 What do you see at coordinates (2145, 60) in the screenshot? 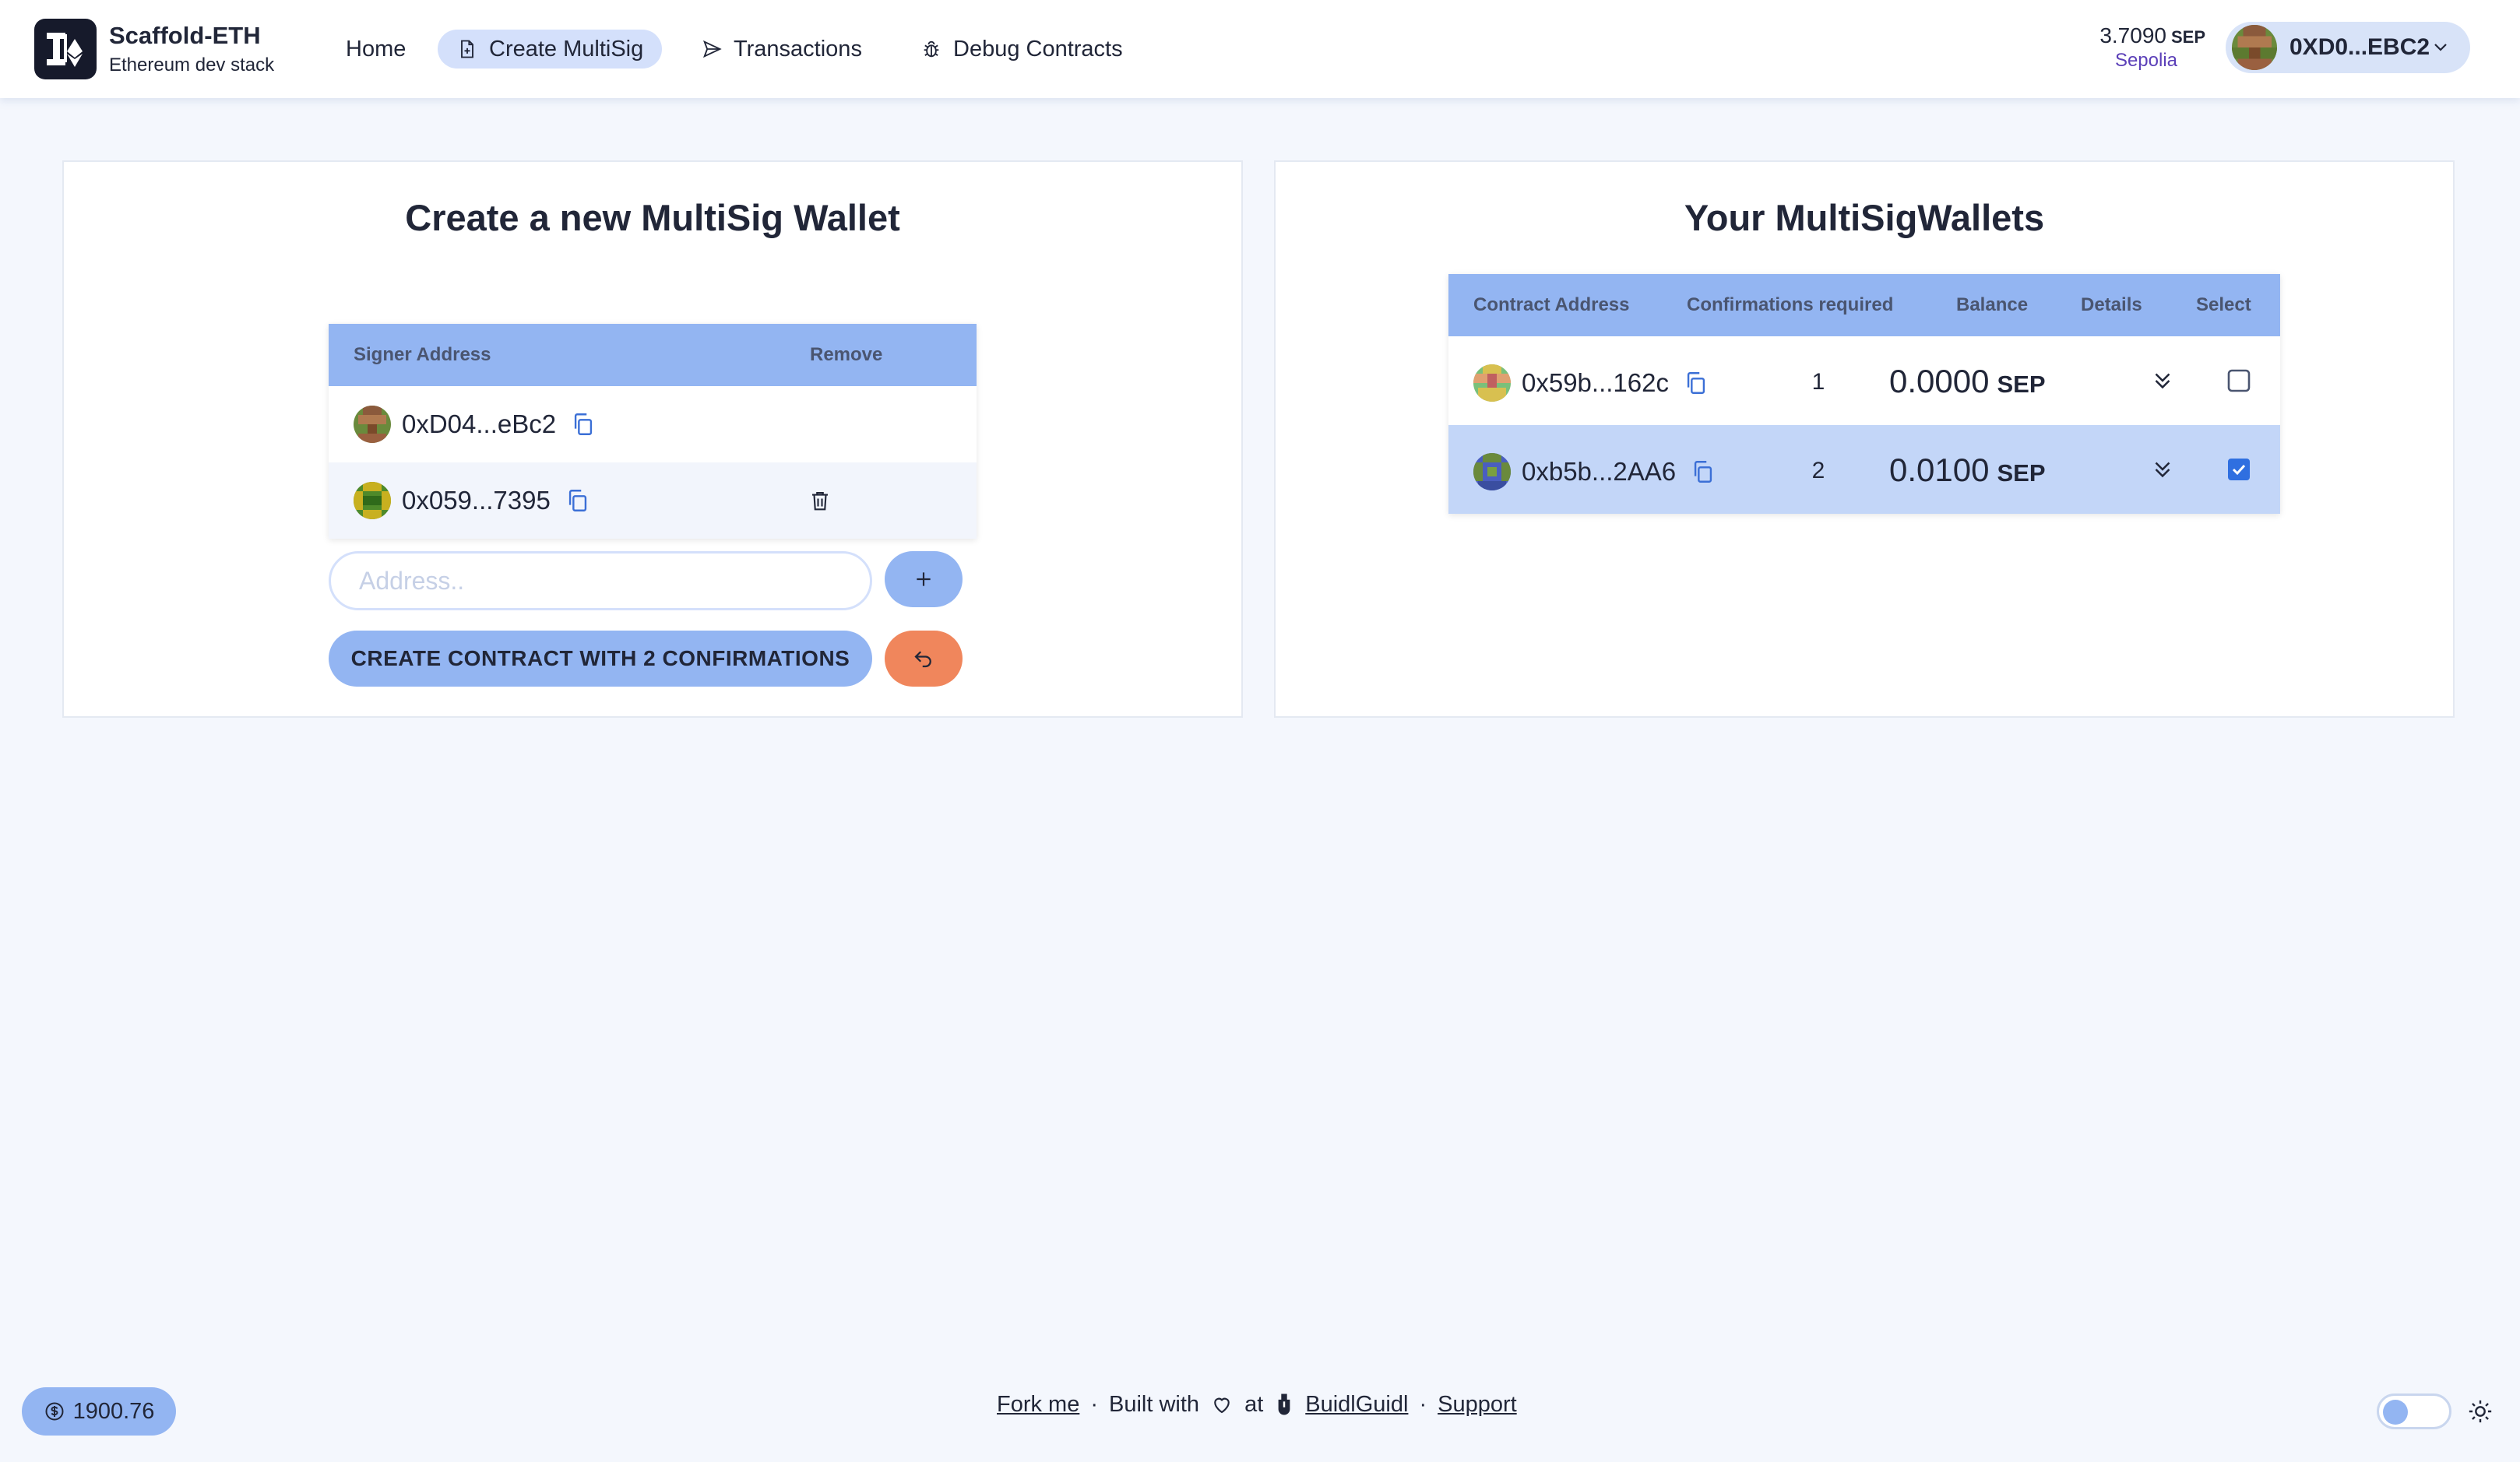
I see `network-name: Sepolia` at bounding box center [2145, 60].